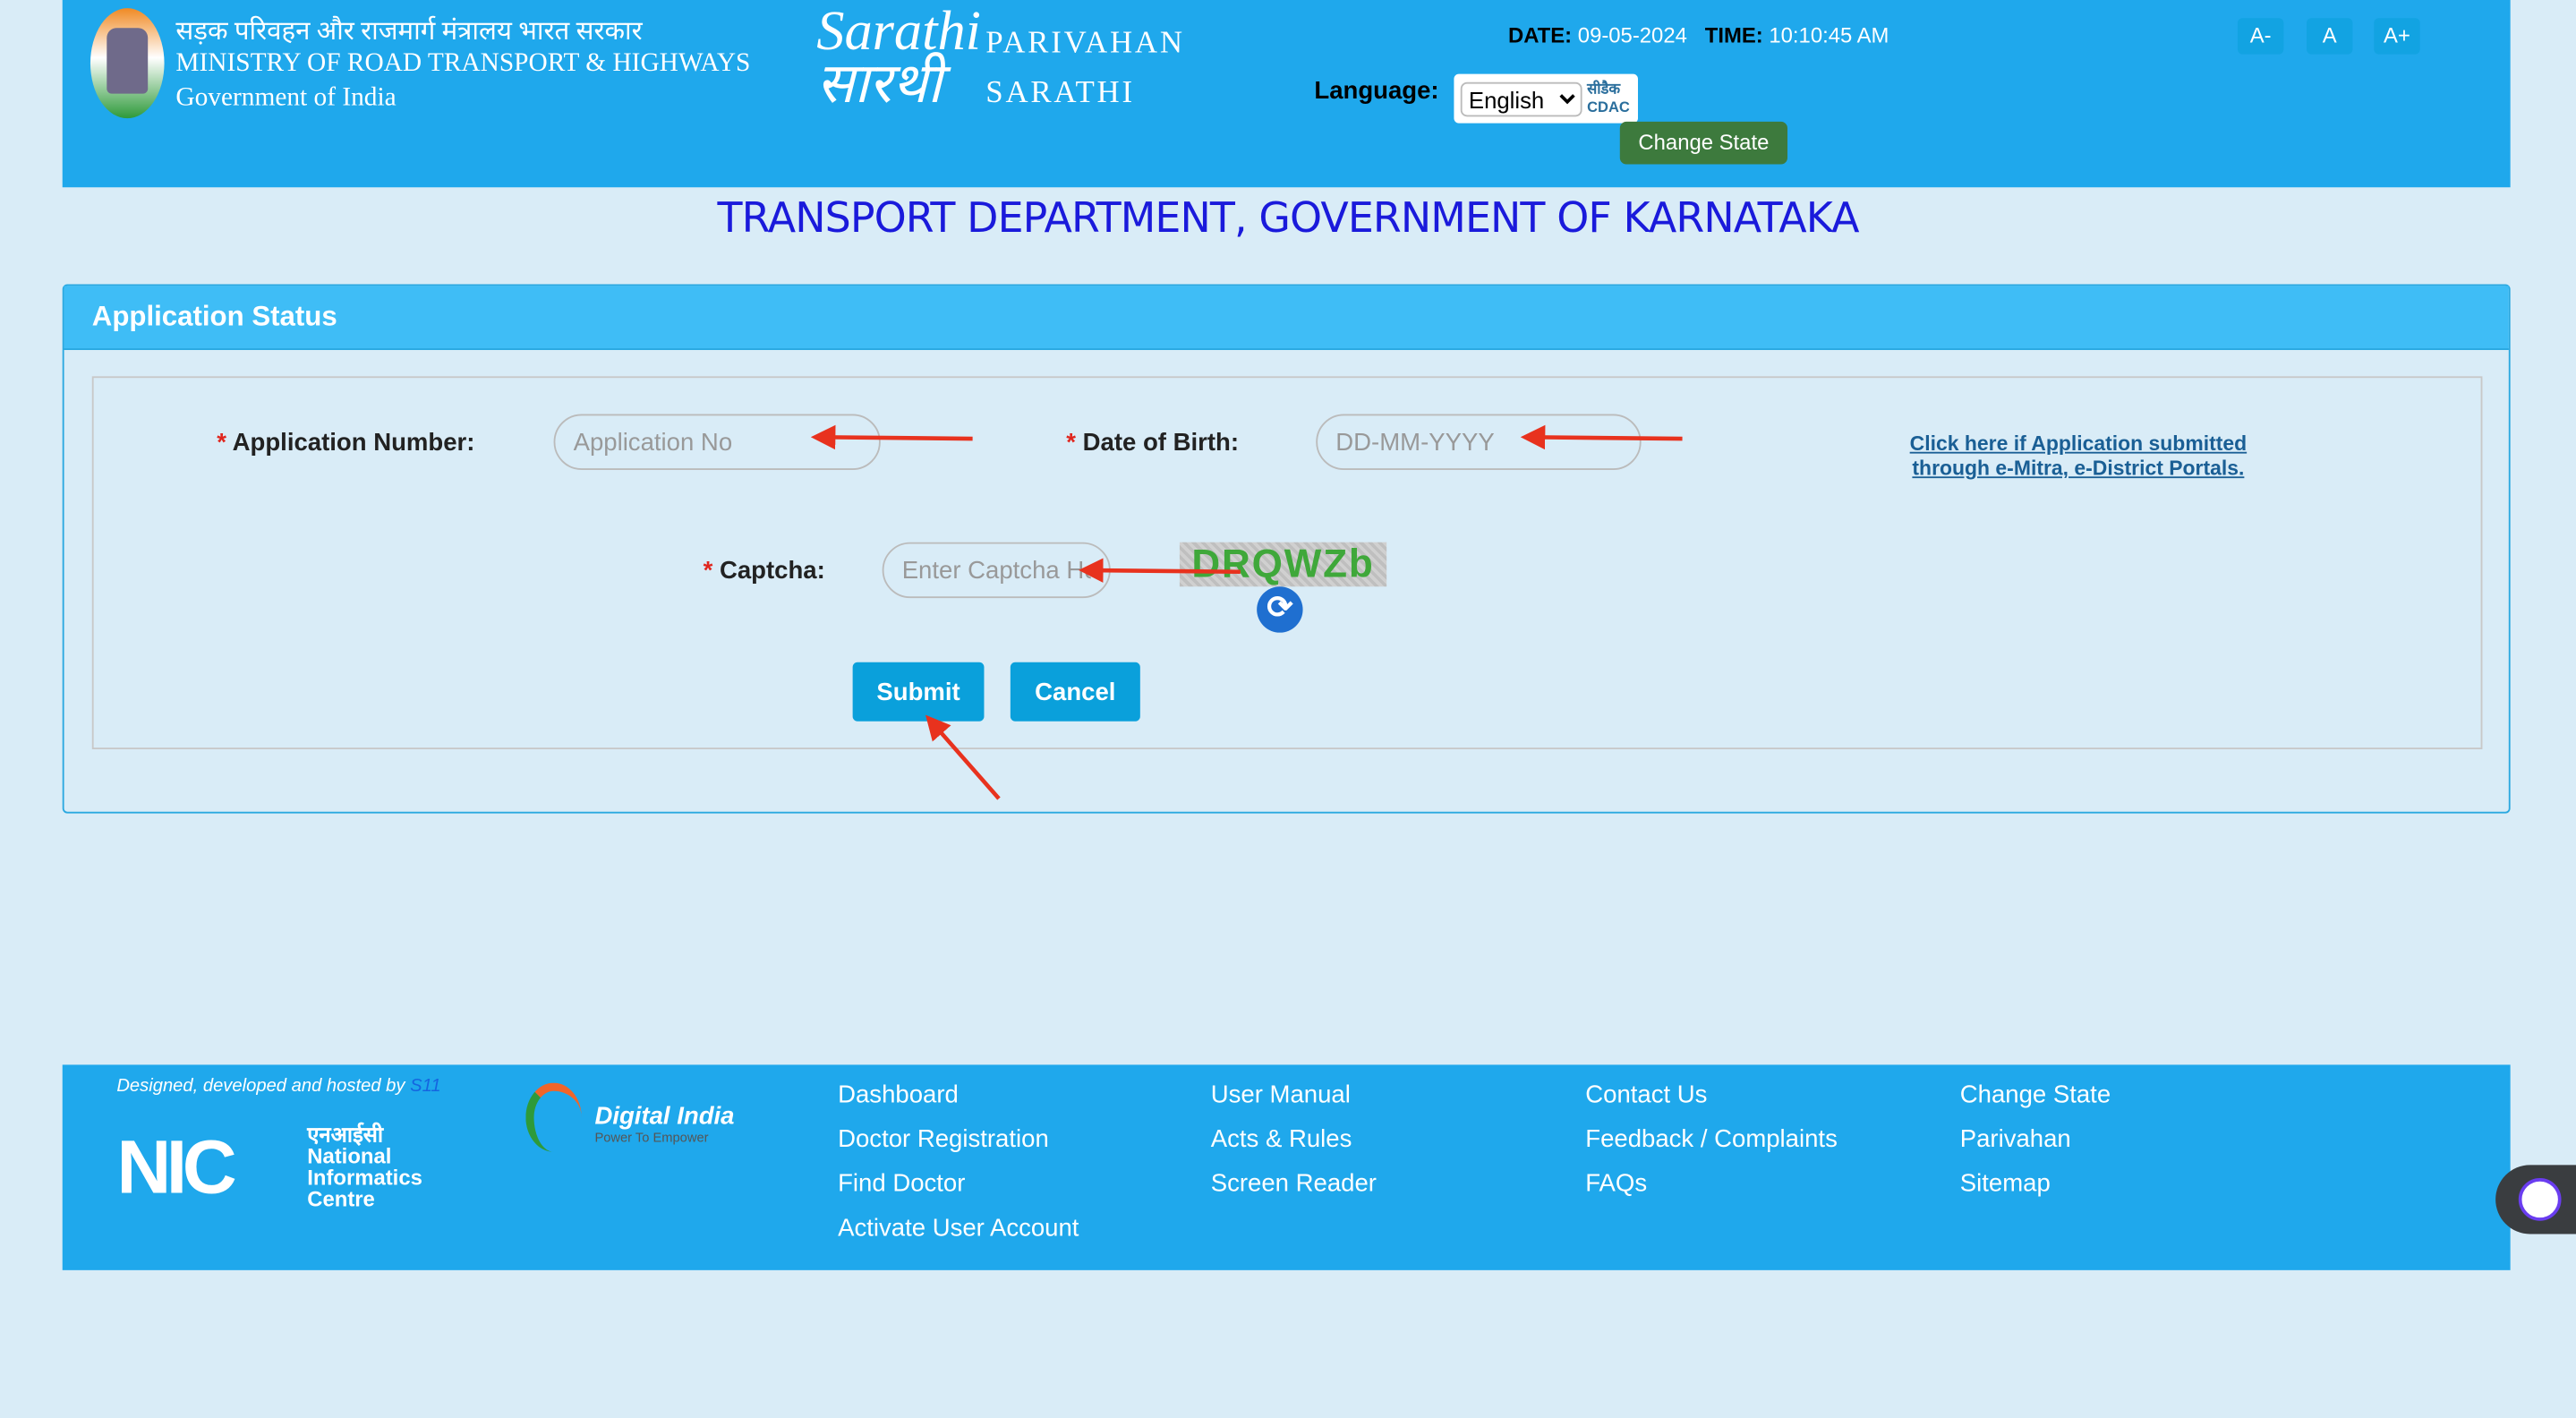 This screenshot has height=1418, width=2576. I want to click on credit-org-link: S11, so click(425, 1086).